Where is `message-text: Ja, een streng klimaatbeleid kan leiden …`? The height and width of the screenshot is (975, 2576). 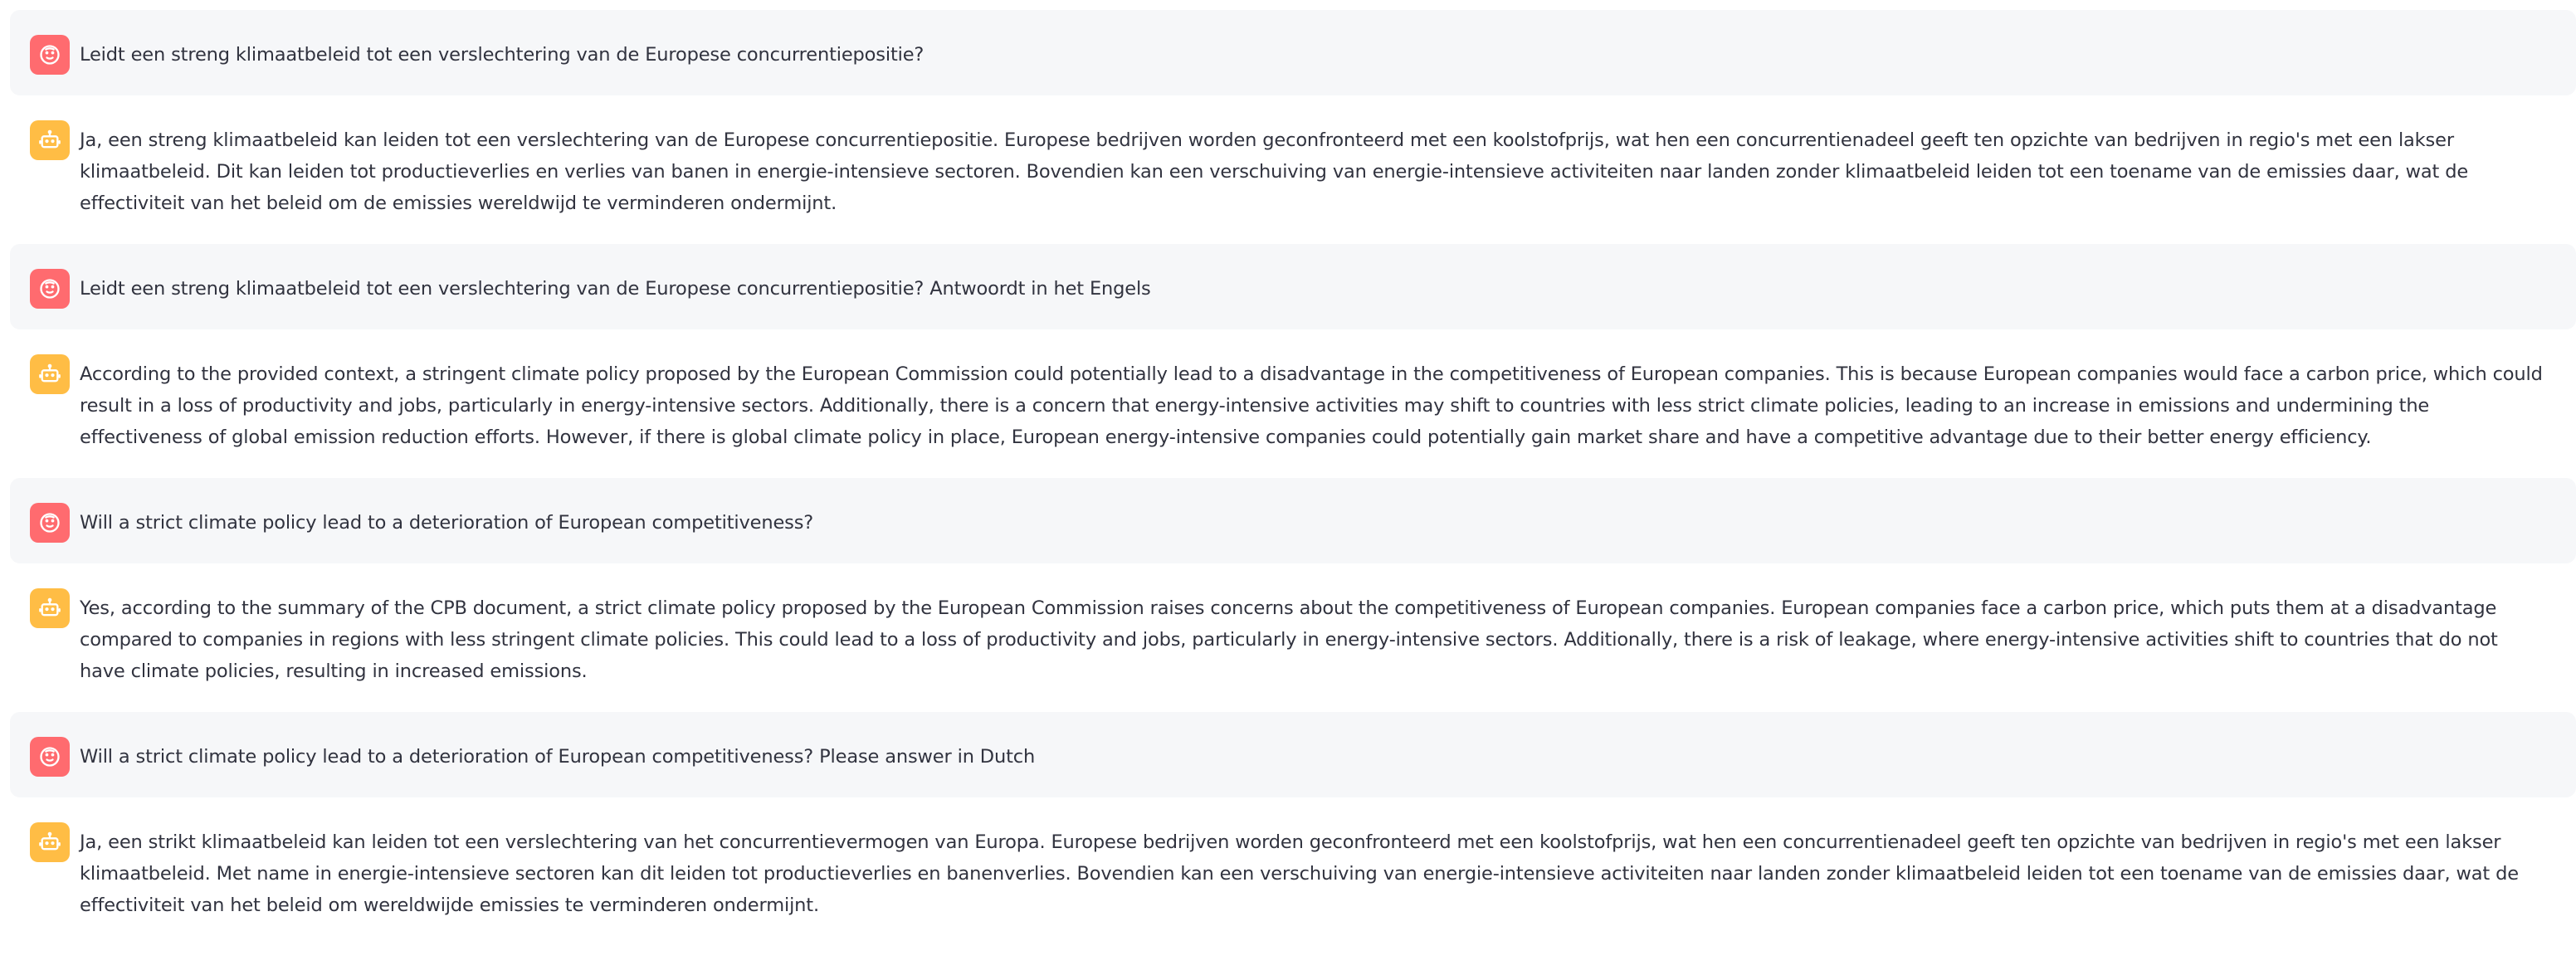
message-text: Ja, een streng klimaatbeleid kan leiden … is located at coordinates (1275, 171).